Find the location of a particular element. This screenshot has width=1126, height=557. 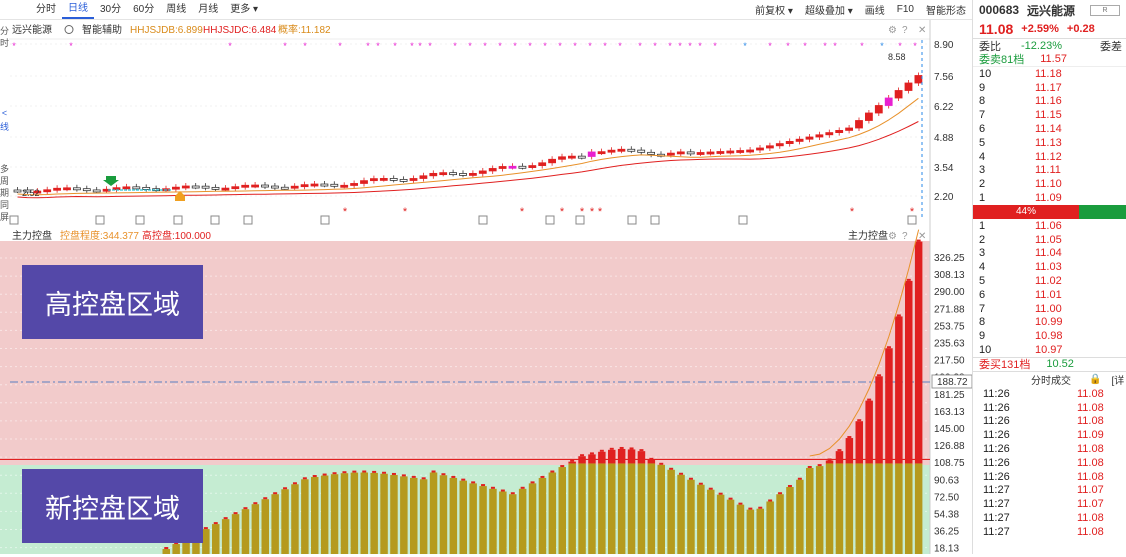

r-button: R is located at coordinates (1105, 10).